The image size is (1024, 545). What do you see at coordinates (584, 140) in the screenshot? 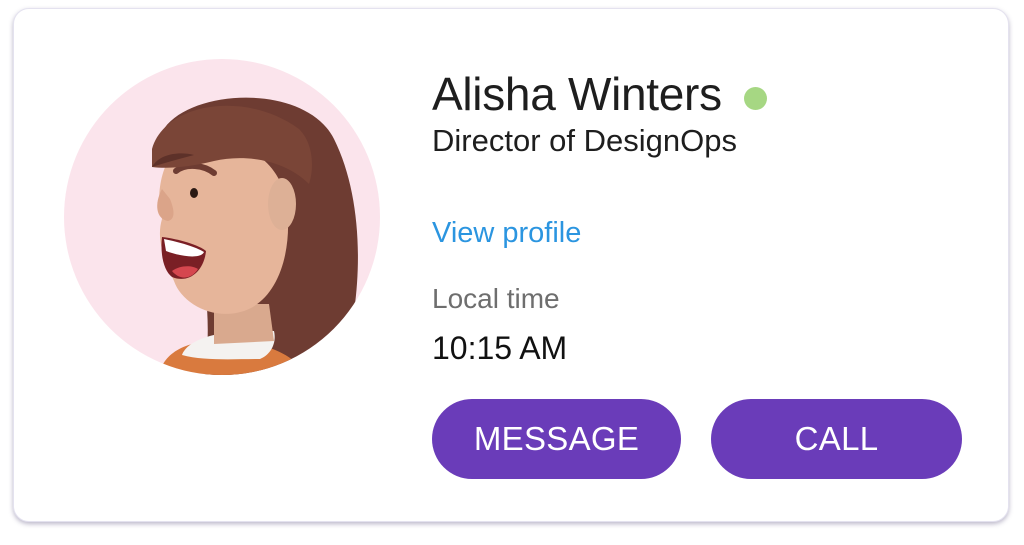
I see `job-title: Director of DesignOps` at bounding box center [584, 140].